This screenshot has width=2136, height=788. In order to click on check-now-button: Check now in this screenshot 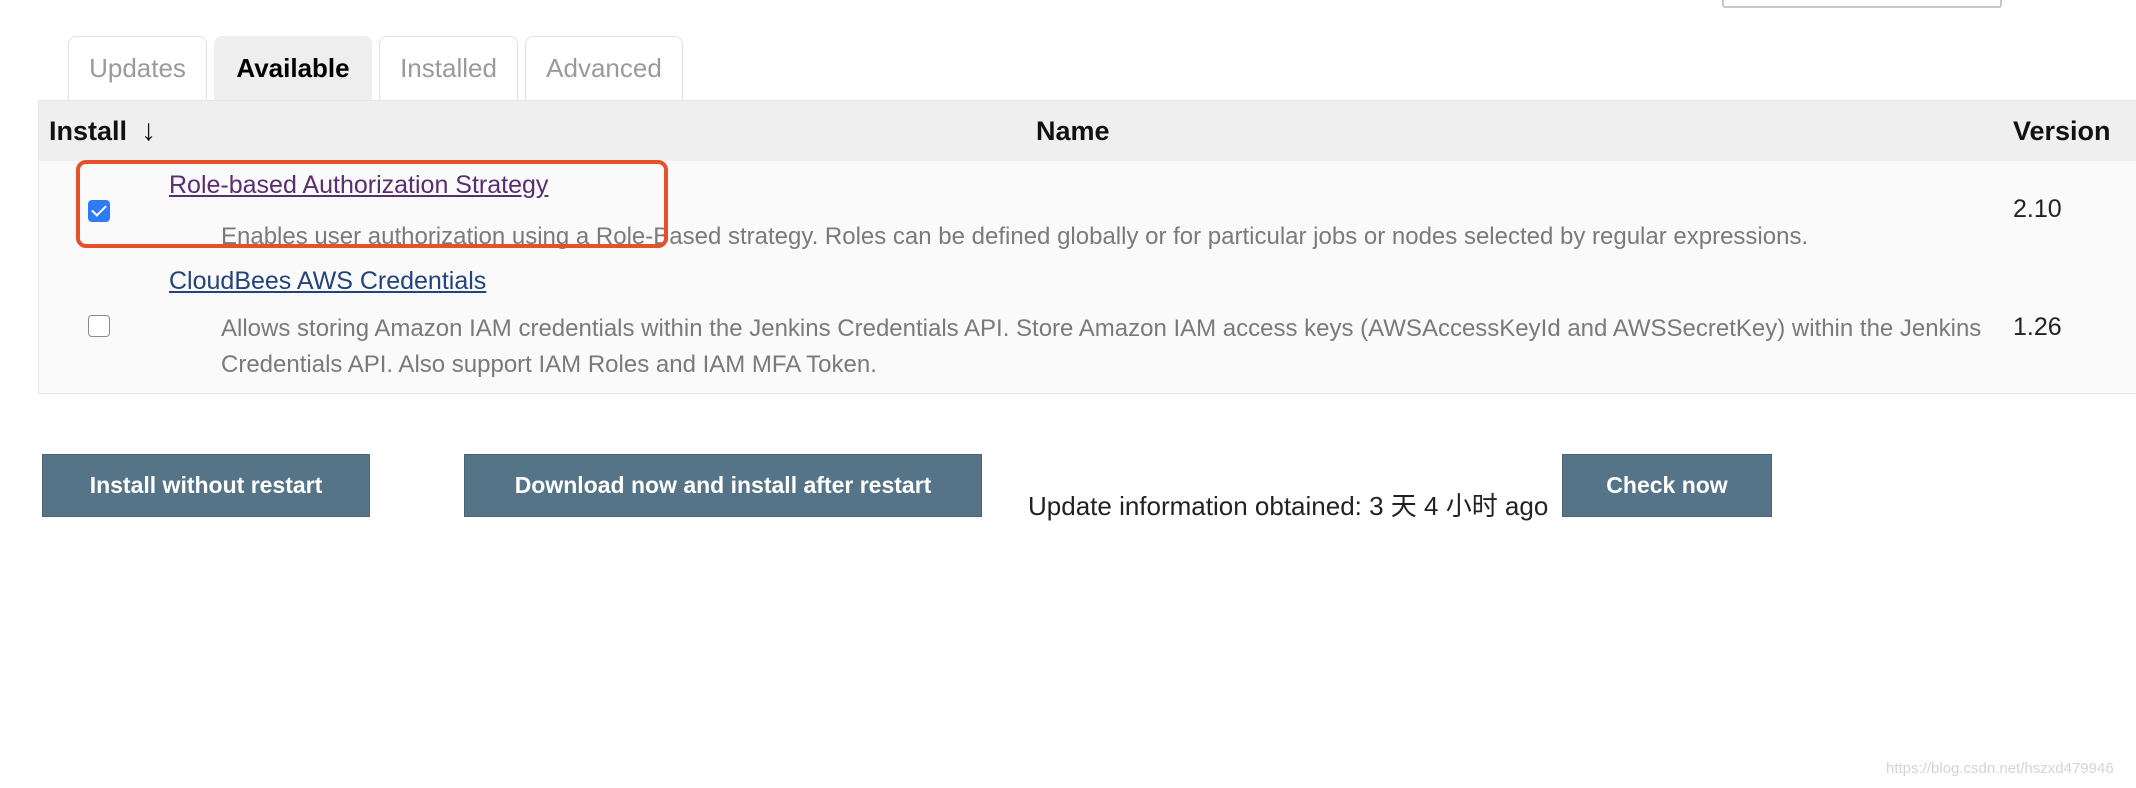, I will do `click(1667, 485)`.